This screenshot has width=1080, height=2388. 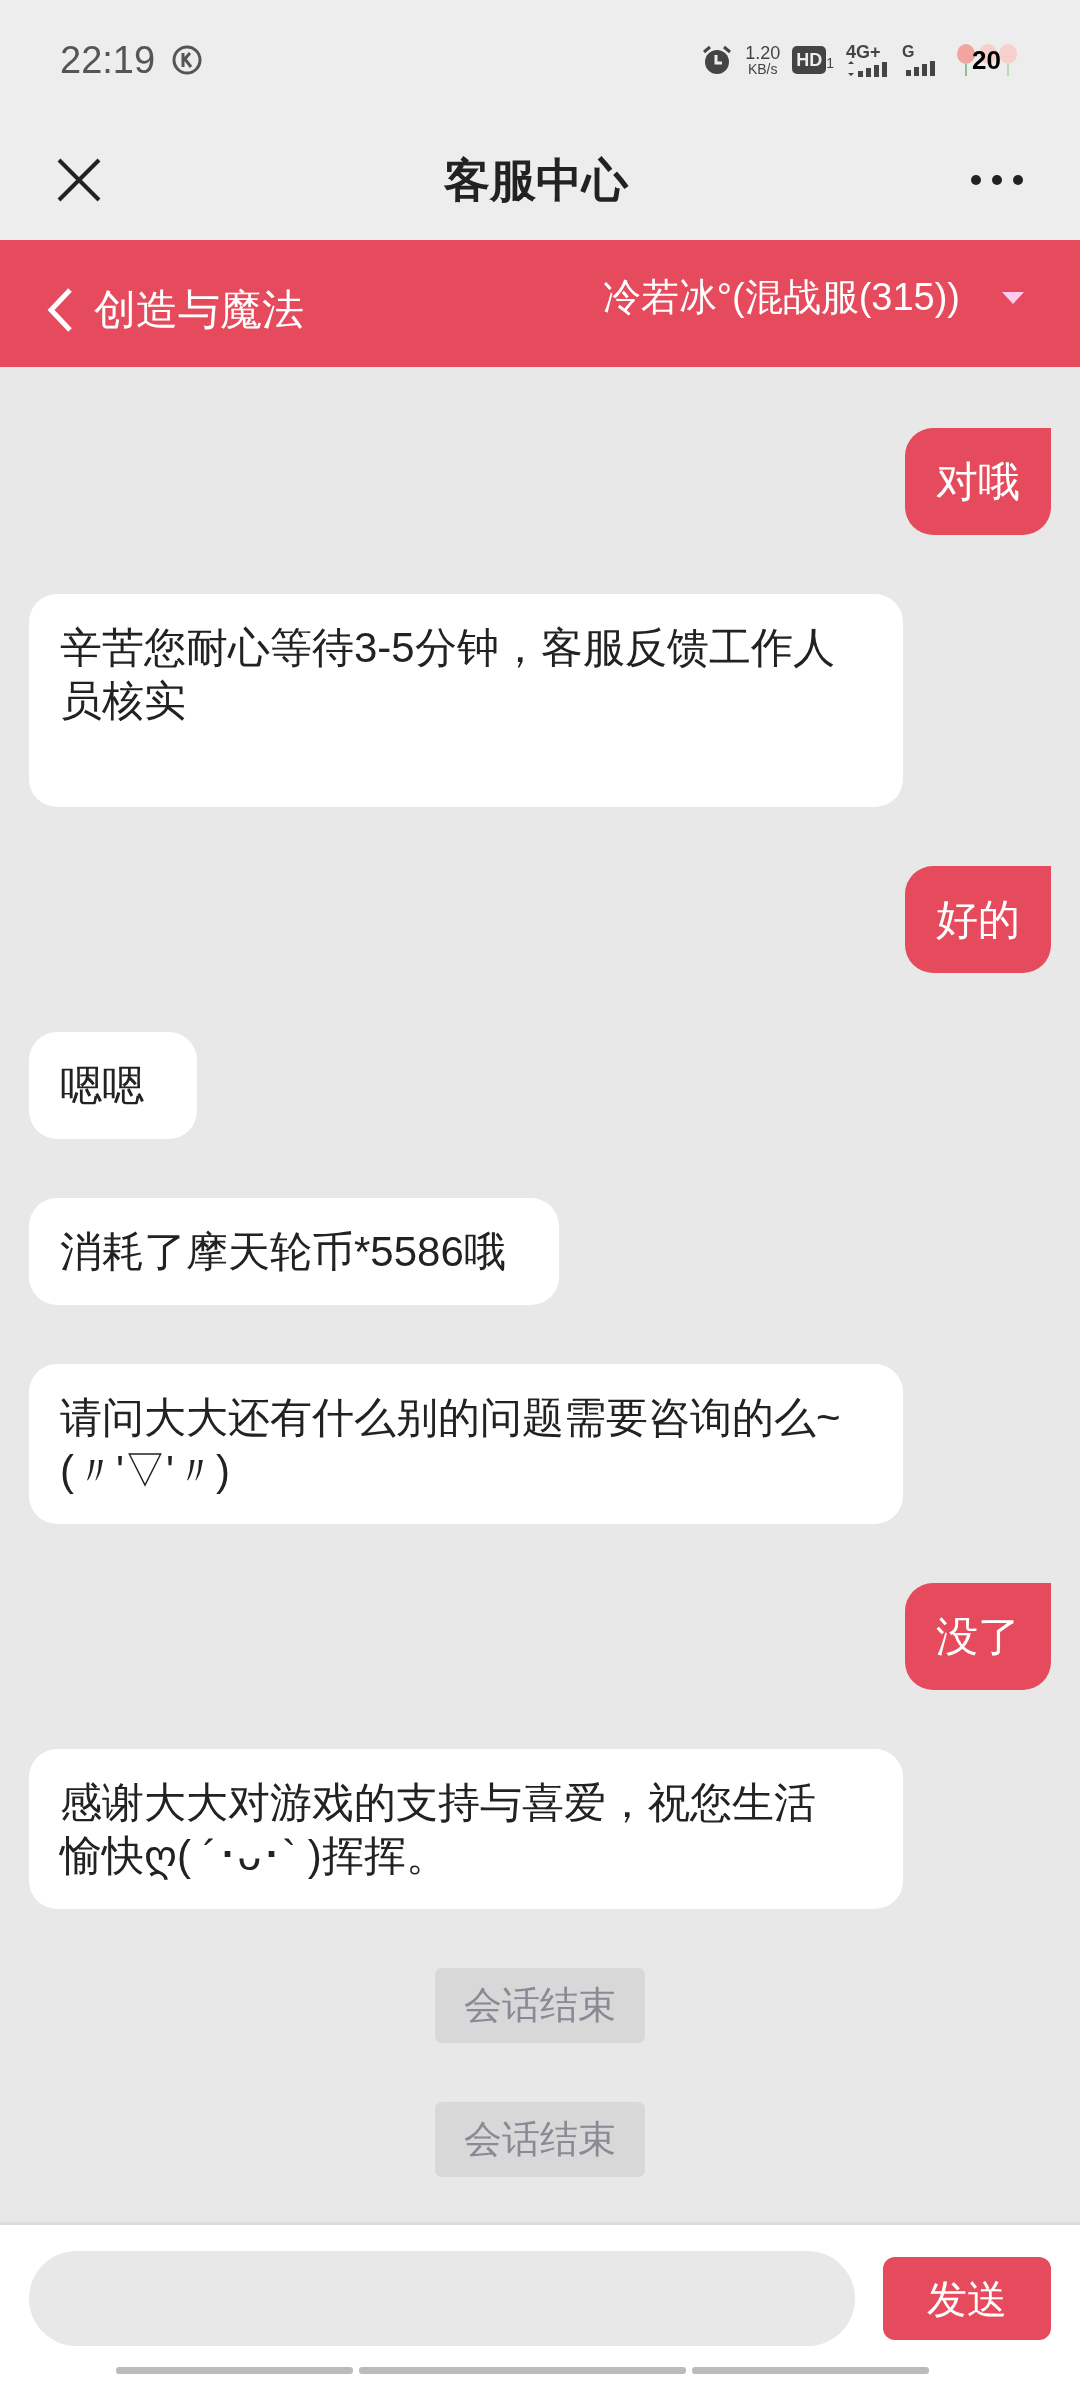 I want to click on network-type: 4G+, so click(x=863, y=52).